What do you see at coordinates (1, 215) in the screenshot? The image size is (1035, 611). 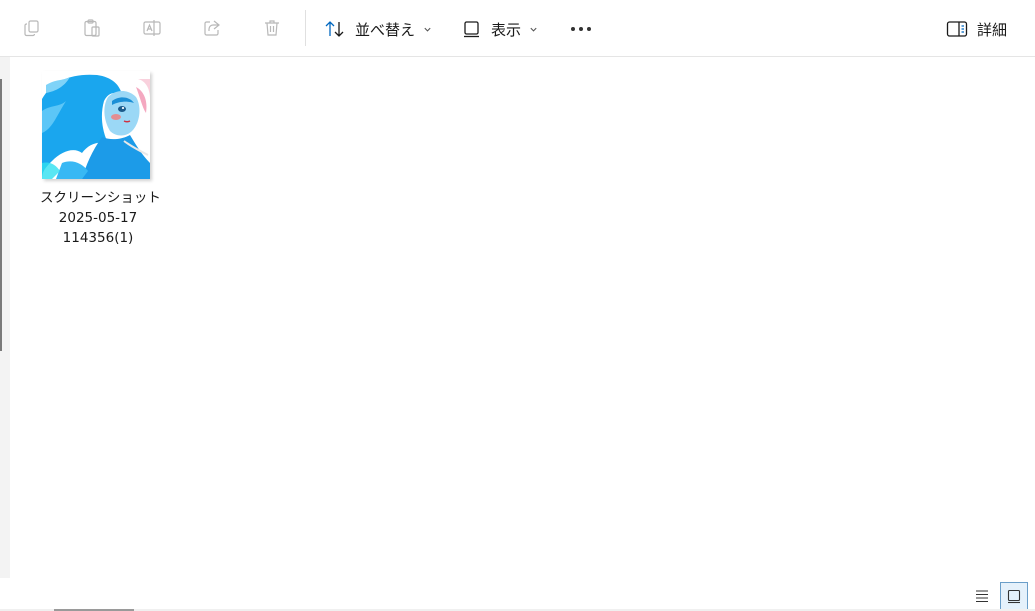 I see `scrollbar-thumb` at bounding box center [1, 215].